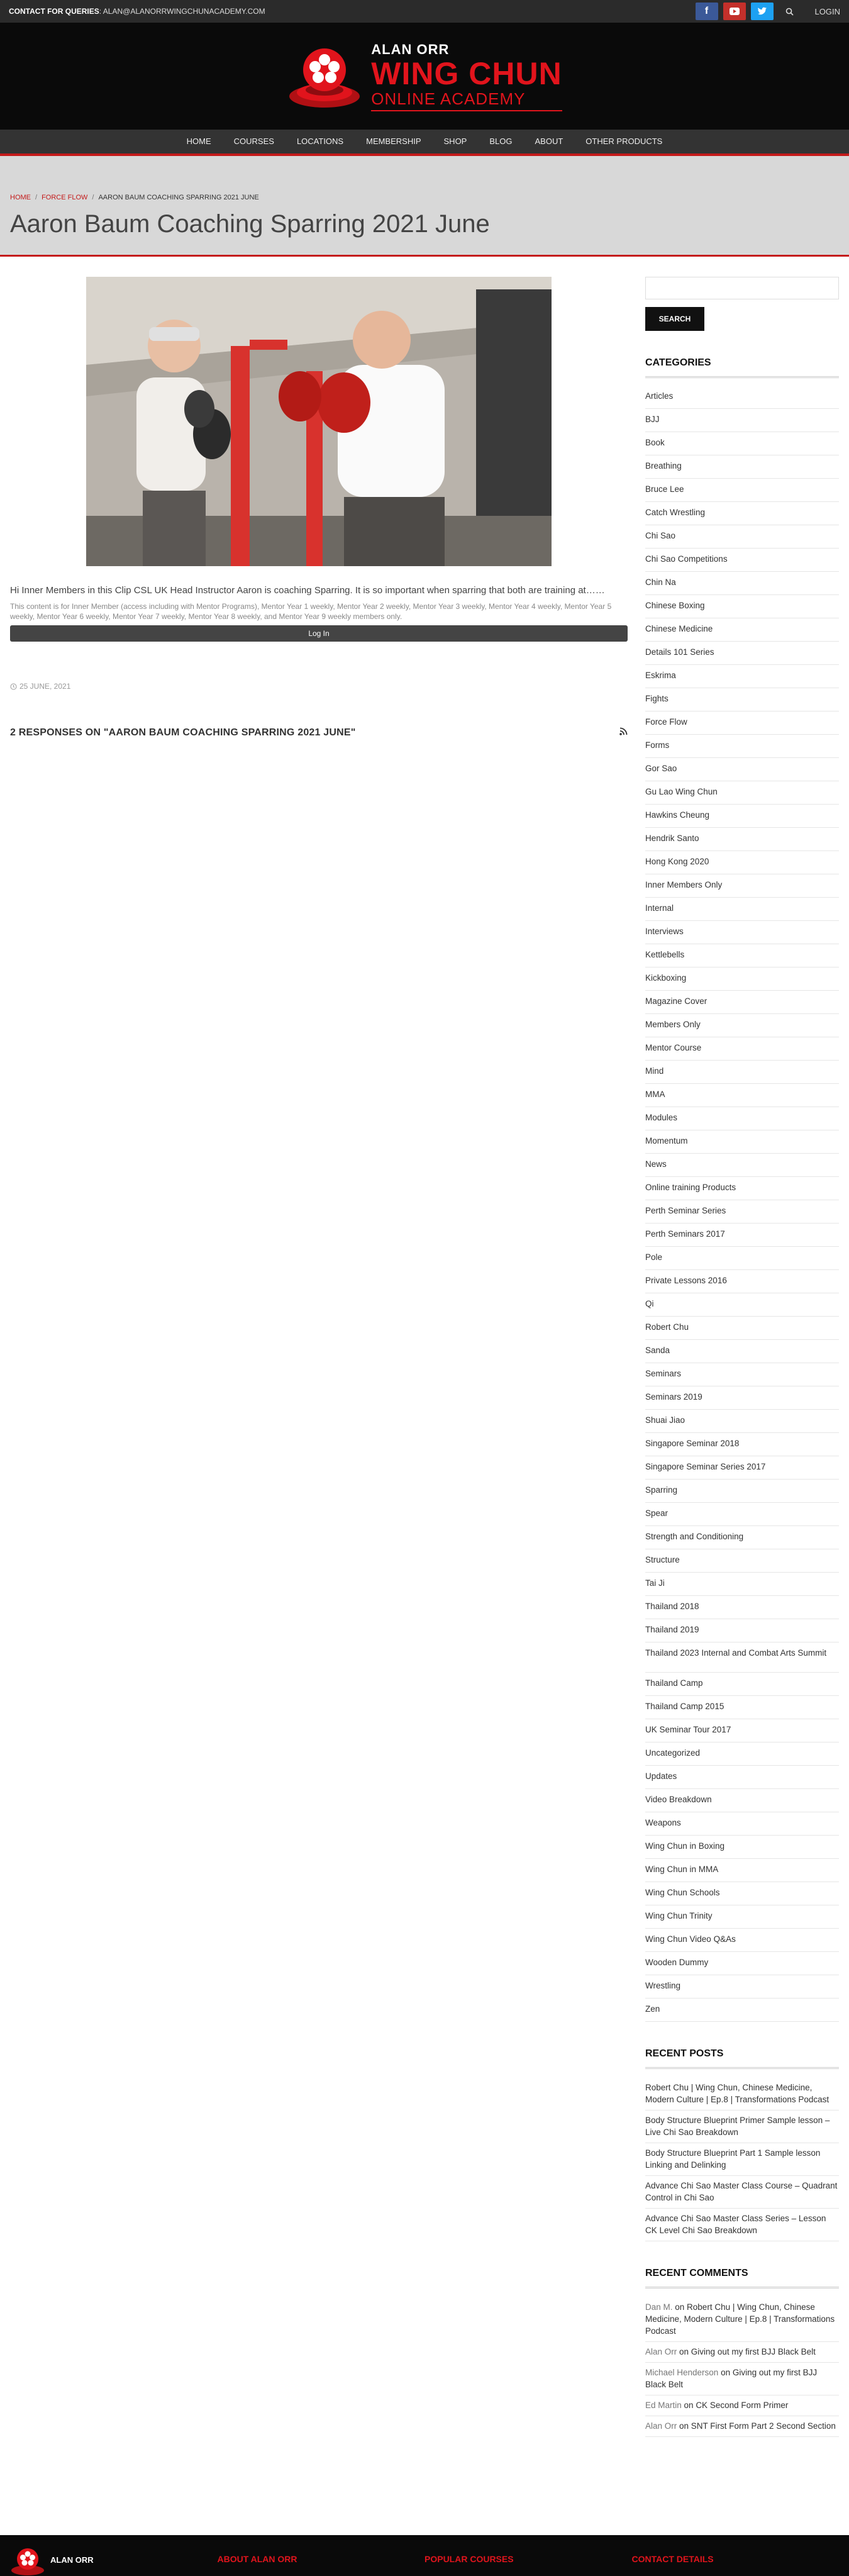  I want to click on category-link: Private Lessons 2016, so click(742, 1281).